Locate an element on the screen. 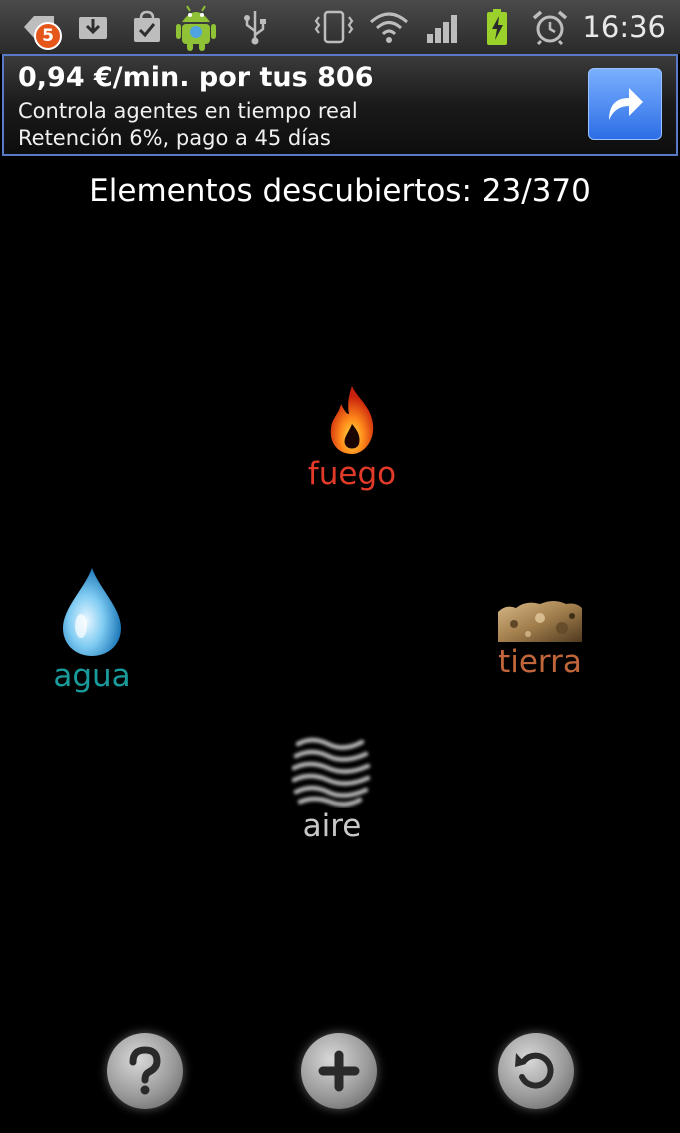 The image size is (680, 1133). usb-icon is located at coordinates (255, 27).